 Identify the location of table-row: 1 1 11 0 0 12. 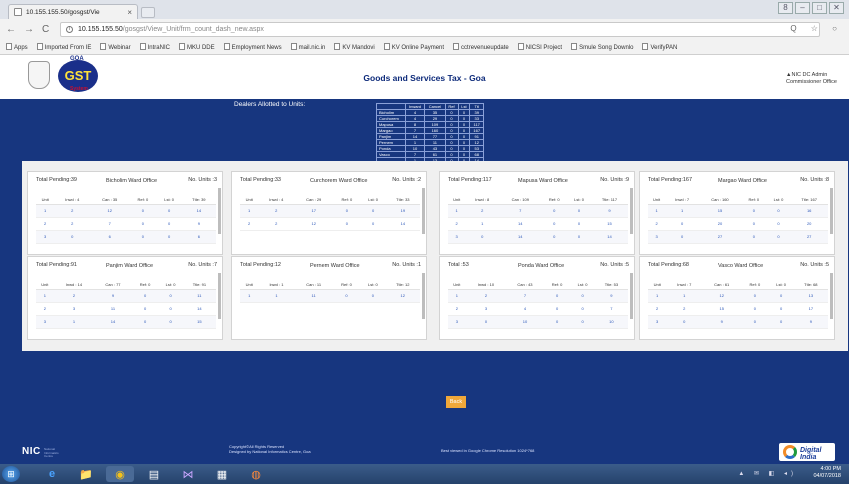
(330, 296).